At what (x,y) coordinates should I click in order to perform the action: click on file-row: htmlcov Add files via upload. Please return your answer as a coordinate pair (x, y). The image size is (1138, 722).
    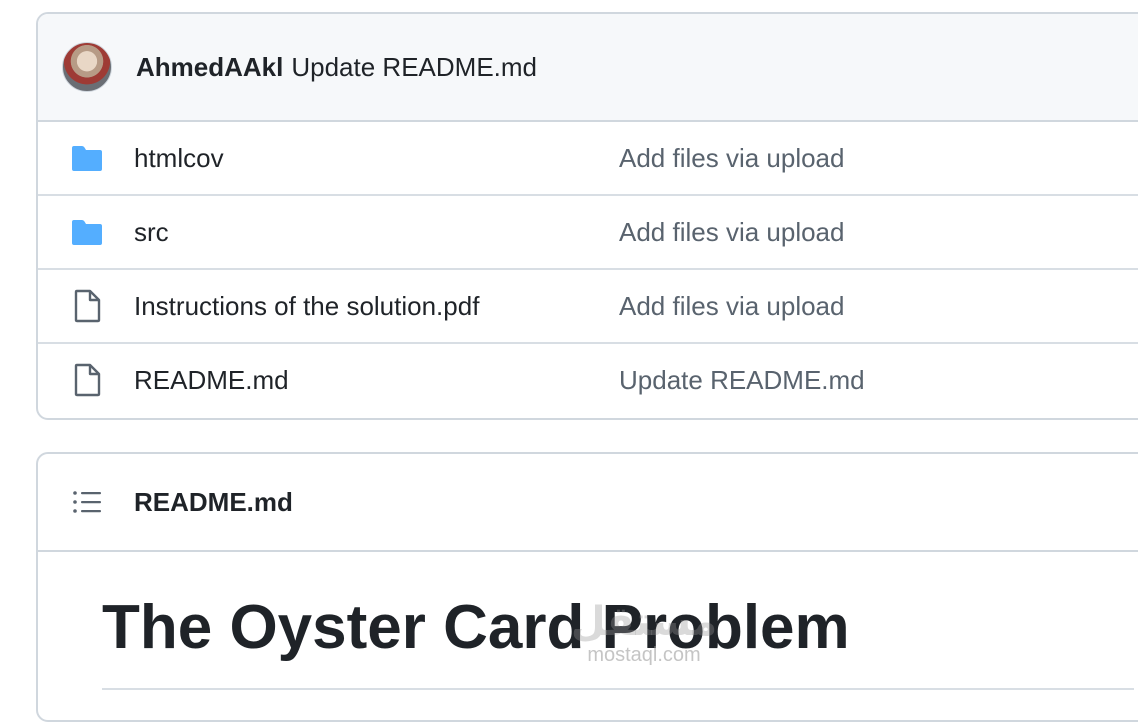
    Looking at the image, I should click on (588, 158).